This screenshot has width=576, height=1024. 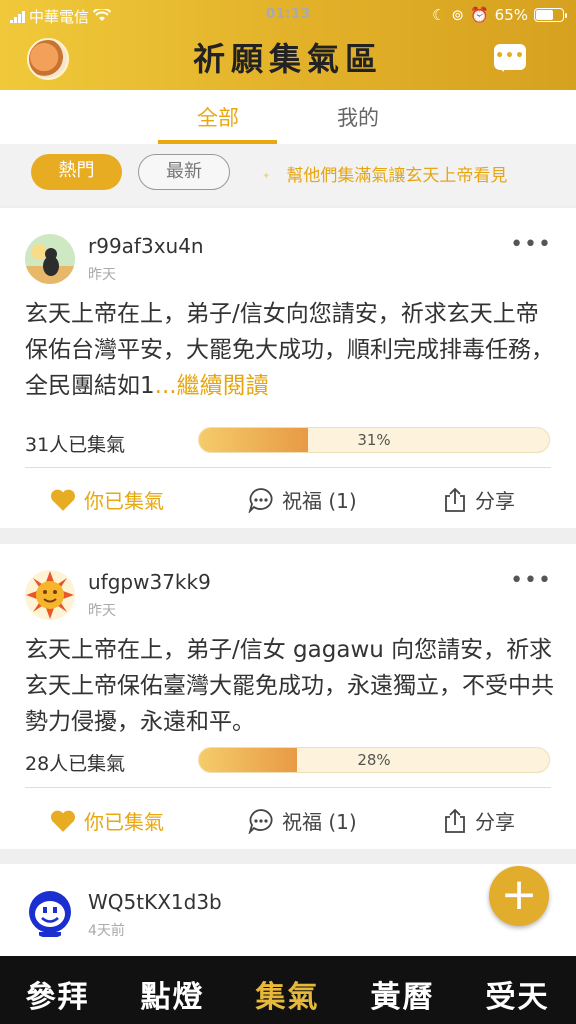 What do you see at coordinates (288, 117) in the screenshot?
I see `tab-bar: 全部 我的` at bounding box center [288, 117].